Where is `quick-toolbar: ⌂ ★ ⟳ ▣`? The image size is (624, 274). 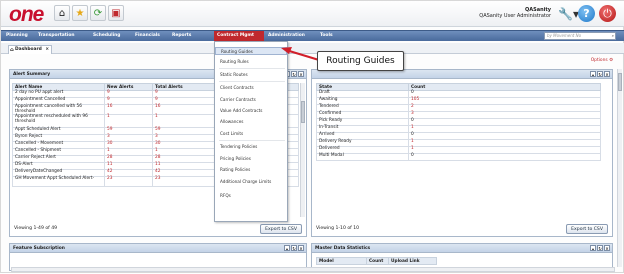 quick-toolbar: ⌂ ★ ⟳ ▣ is located at coordinates (89, 13).